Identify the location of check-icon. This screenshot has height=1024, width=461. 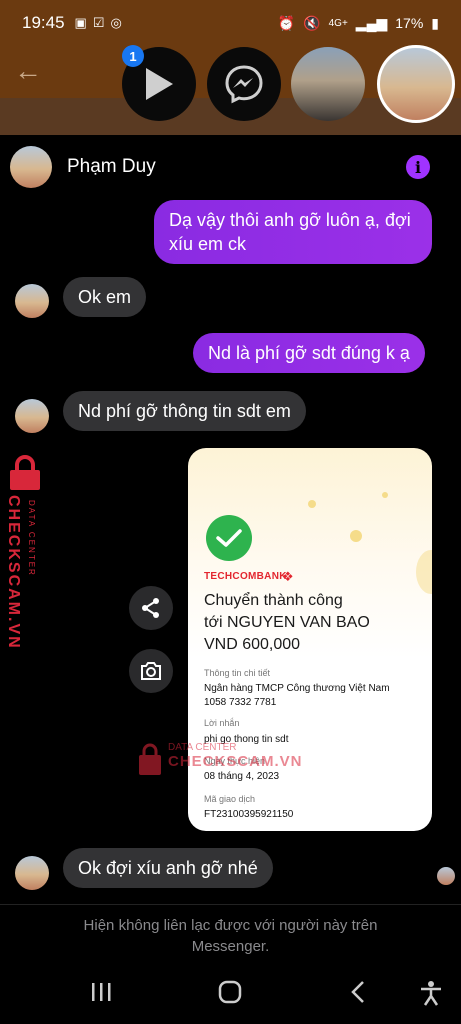
(229, 538).